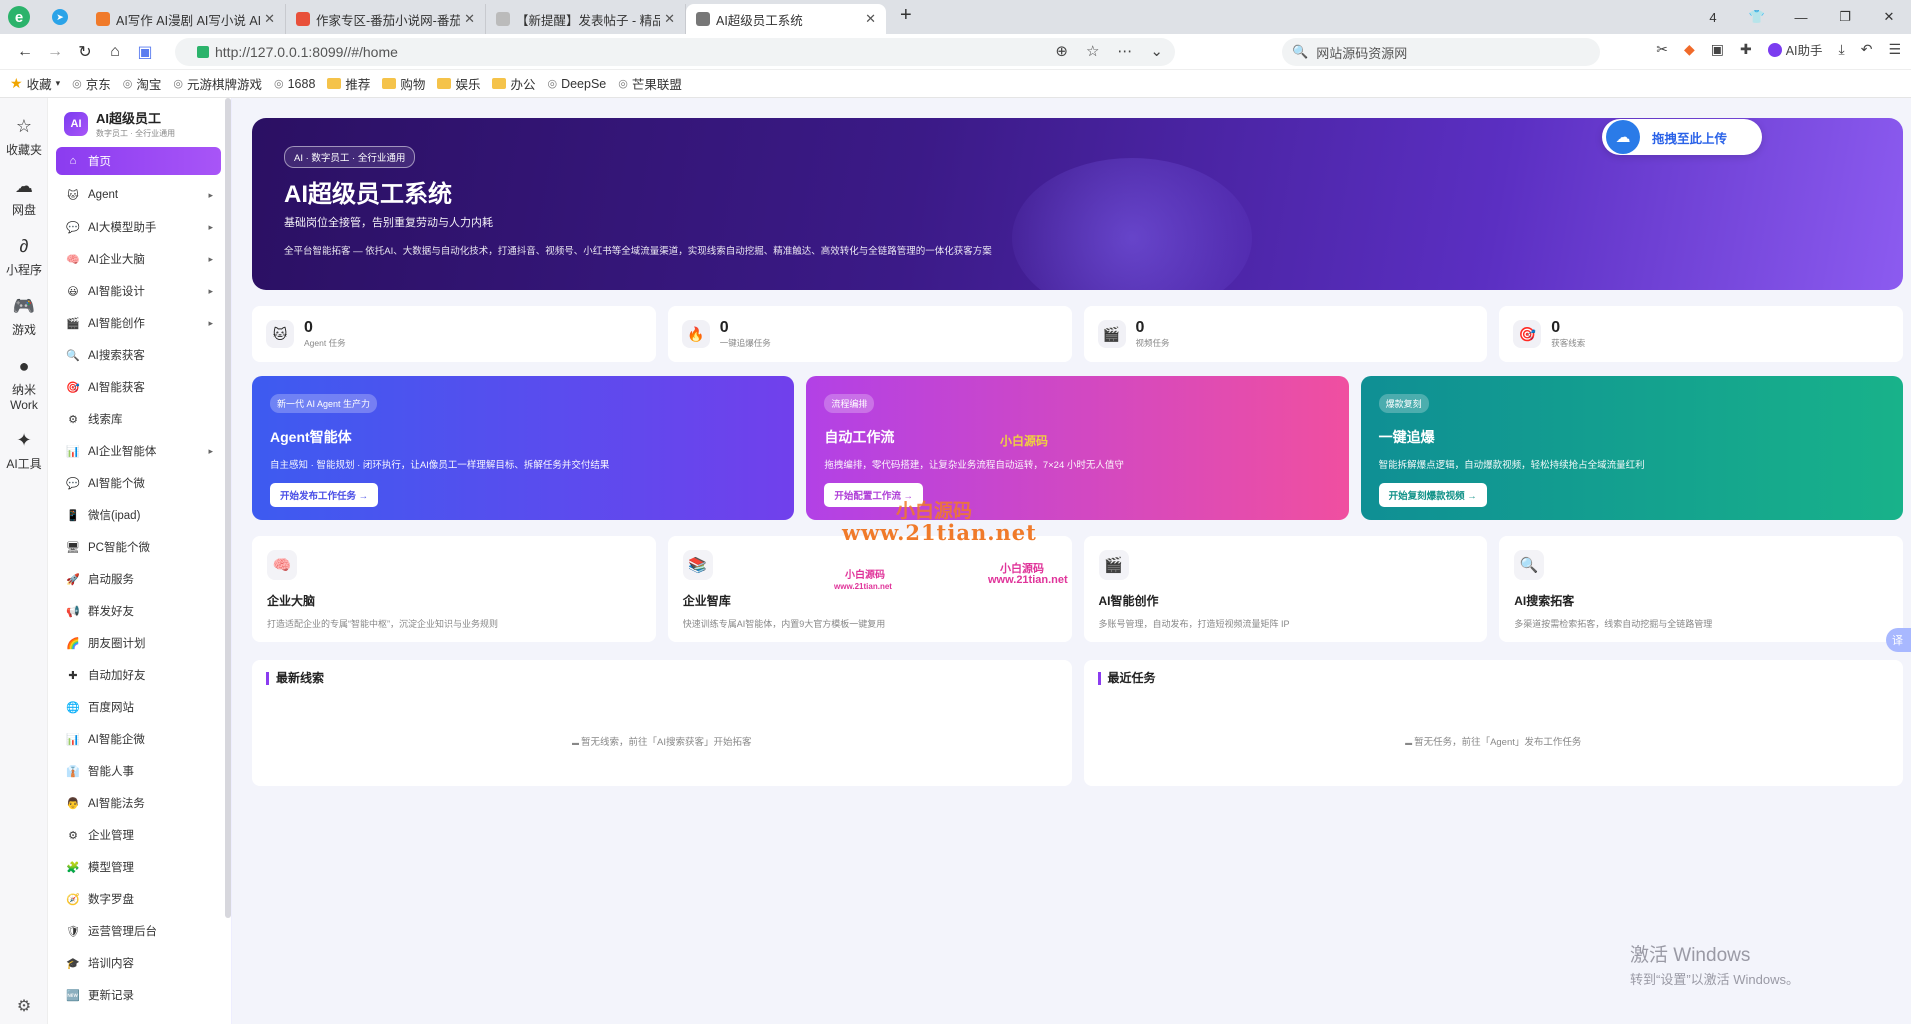 This screenshot has width=1911, height=1024. Describe the element at coordinates (85, 52) in the screenshot. I see `reload-button: ↻` at that location.